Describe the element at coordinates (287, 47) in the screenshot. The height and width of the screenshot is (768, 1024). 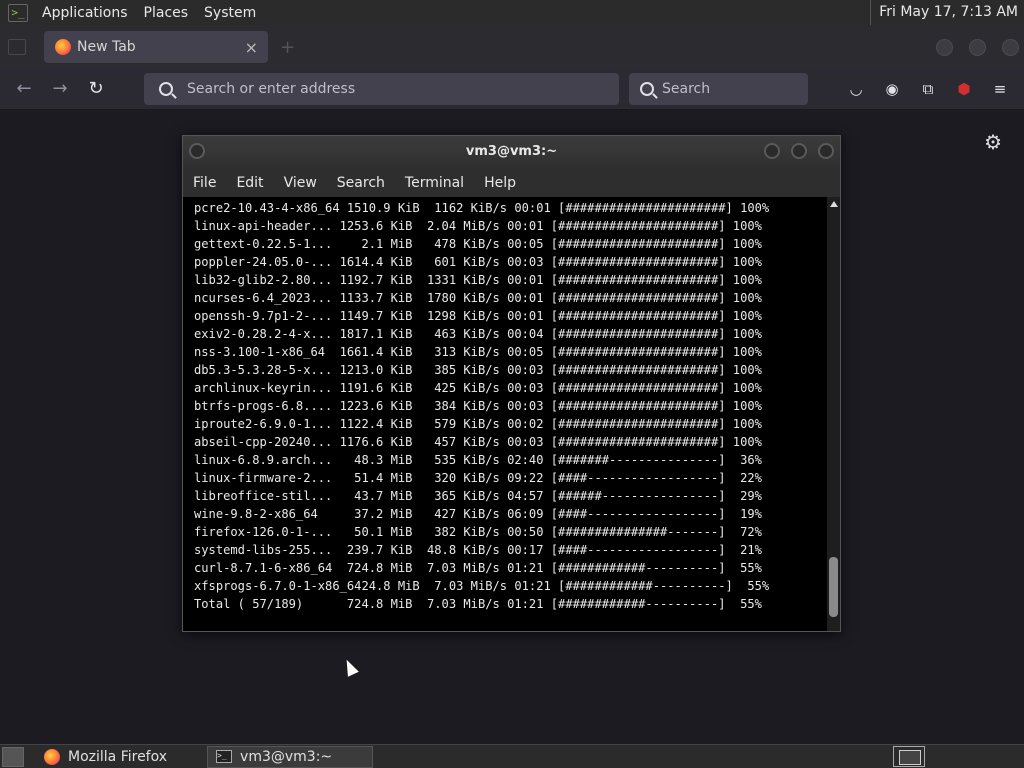
I see `new-tab-button: +` at that location.